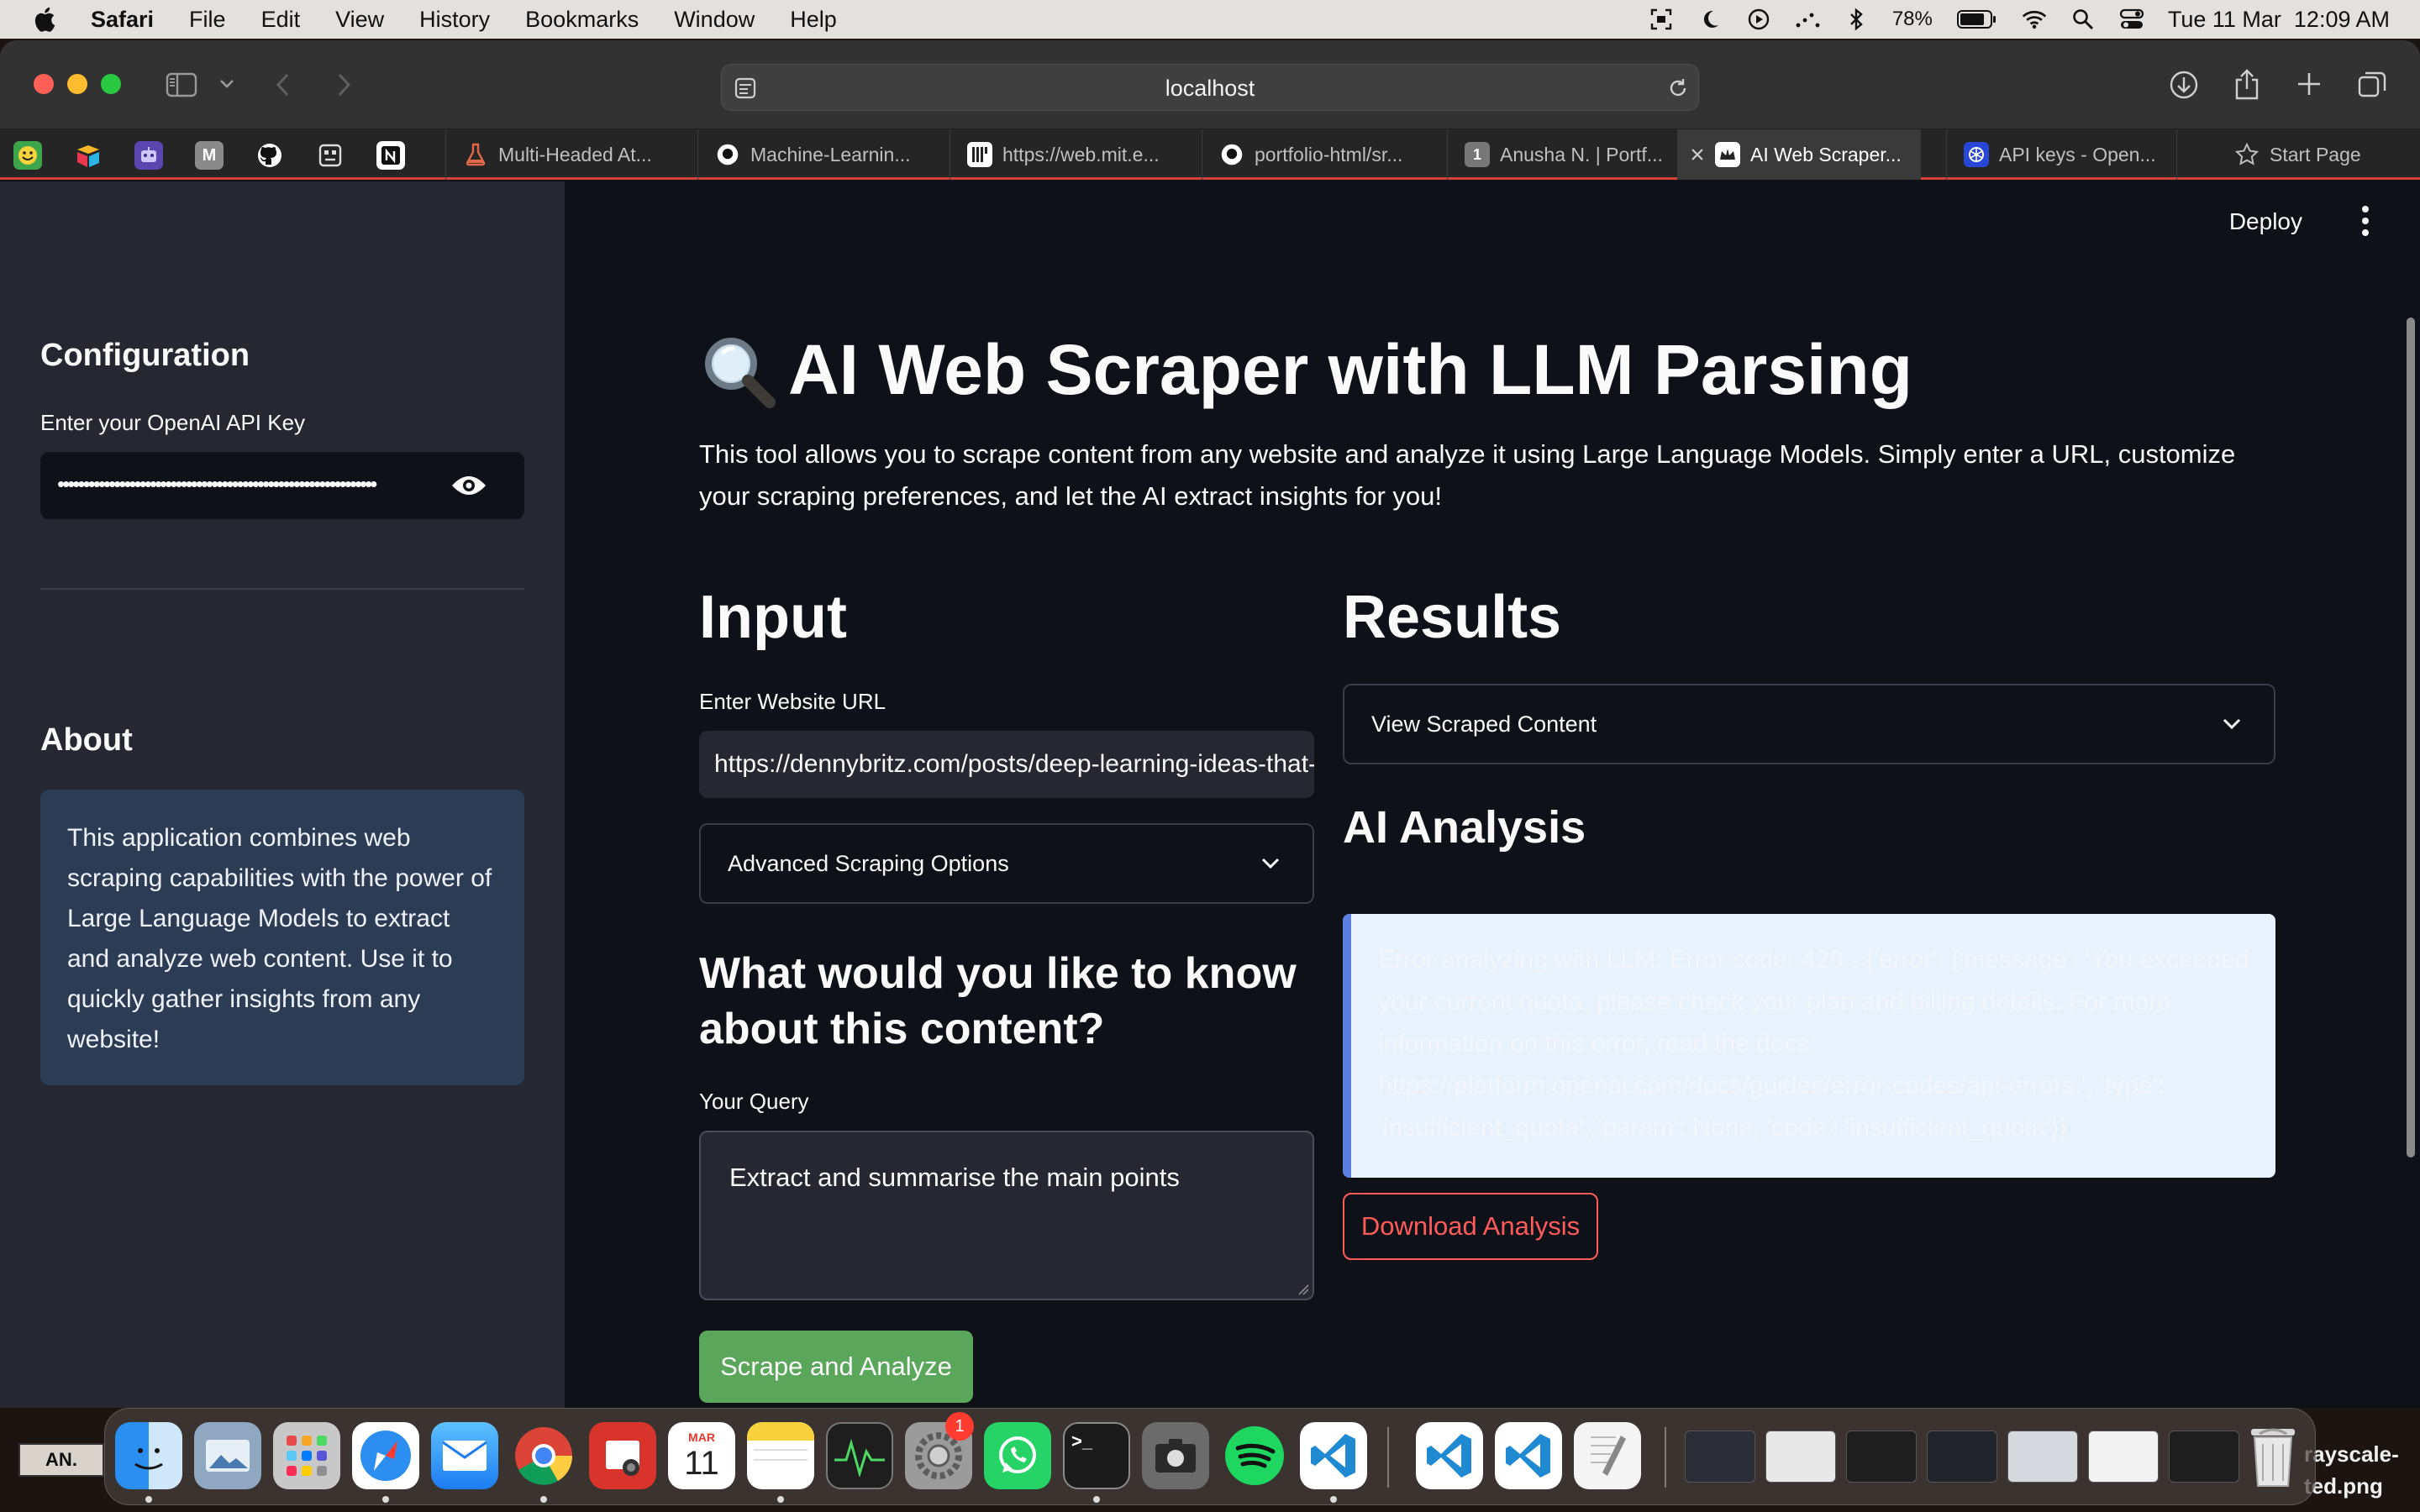  I want to click on tab-overview-icon, so click(2372, 84).